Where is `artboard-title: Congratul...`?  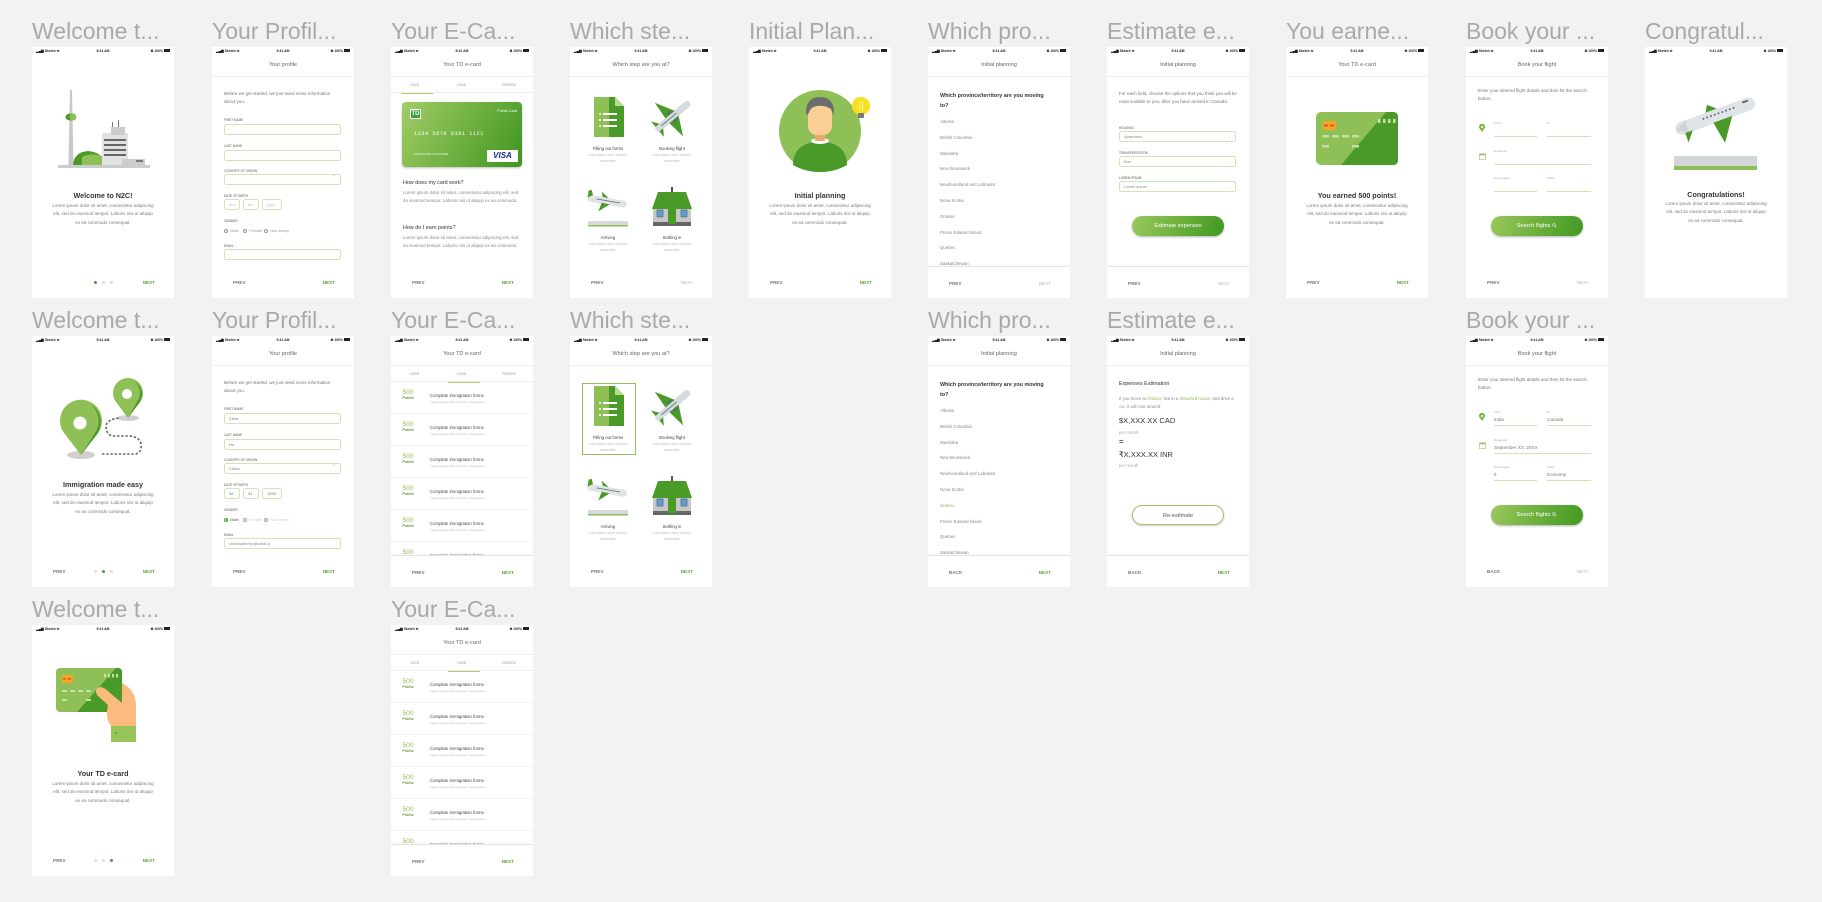 artboard-title: Congratul... is located at coordinates (1720, 31).